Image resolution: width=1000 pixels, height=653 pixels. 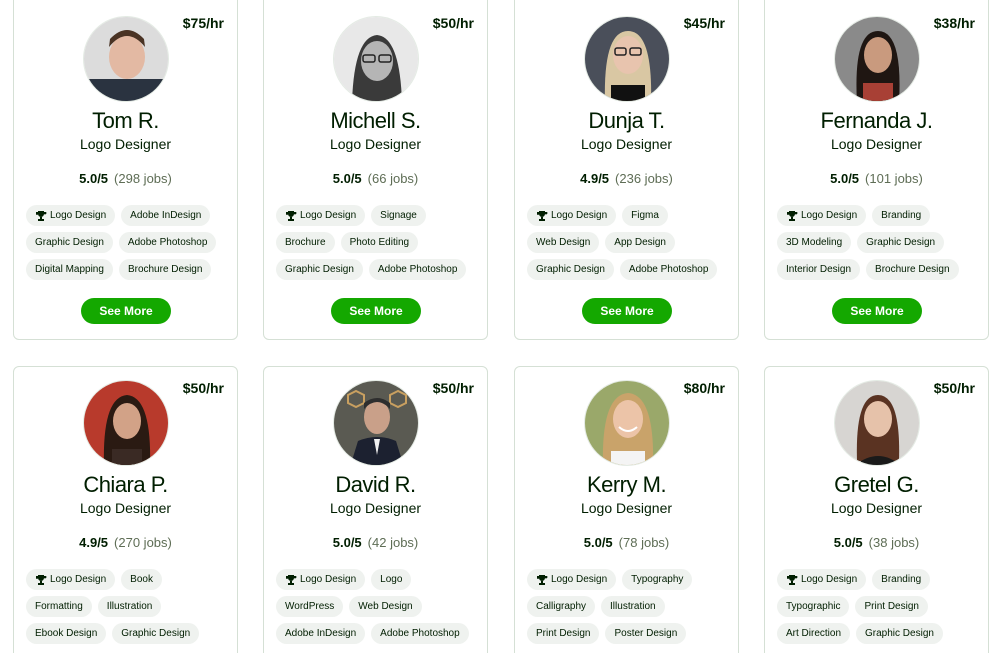 I want to click on skill-chip: Photo Editing, so click(x=379, y=242).